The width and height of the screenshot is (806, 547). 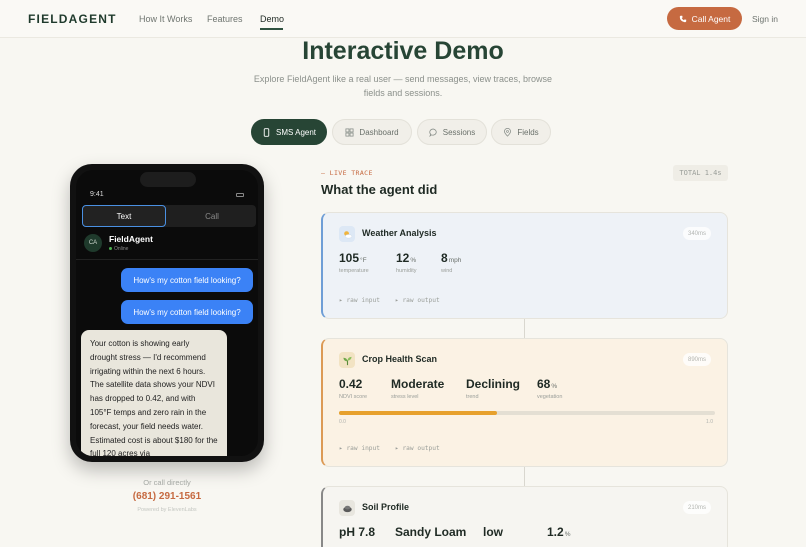 I want to click on toggle-call-button: Call, so click(x=212, y=216).